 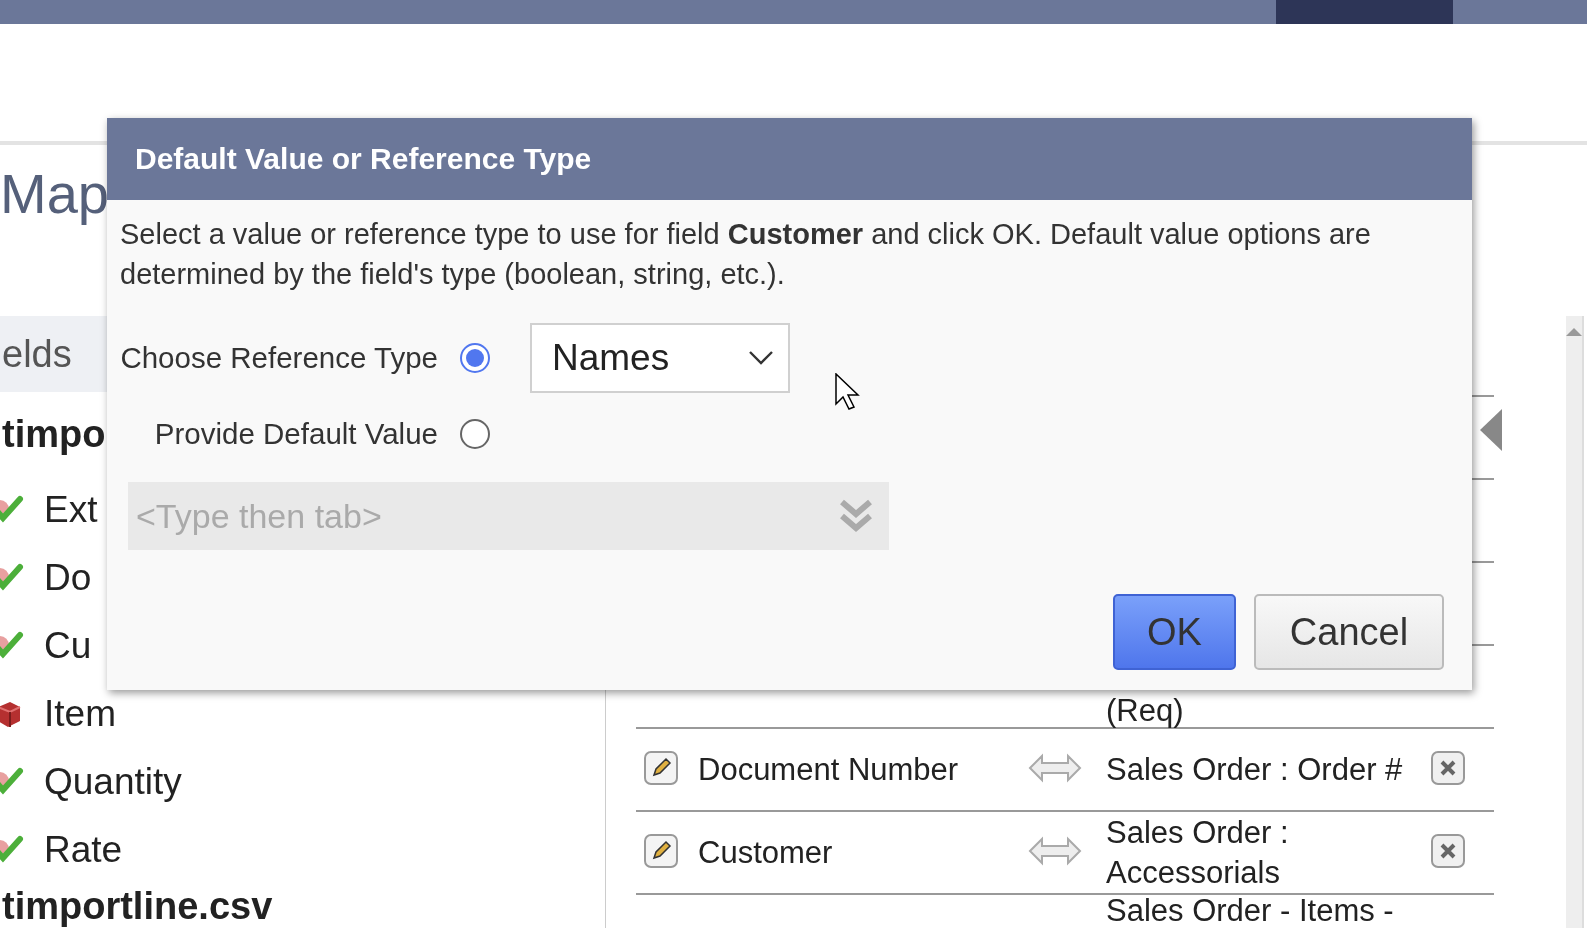 I want to click on field-label: Item, so click(x=80, y=714).